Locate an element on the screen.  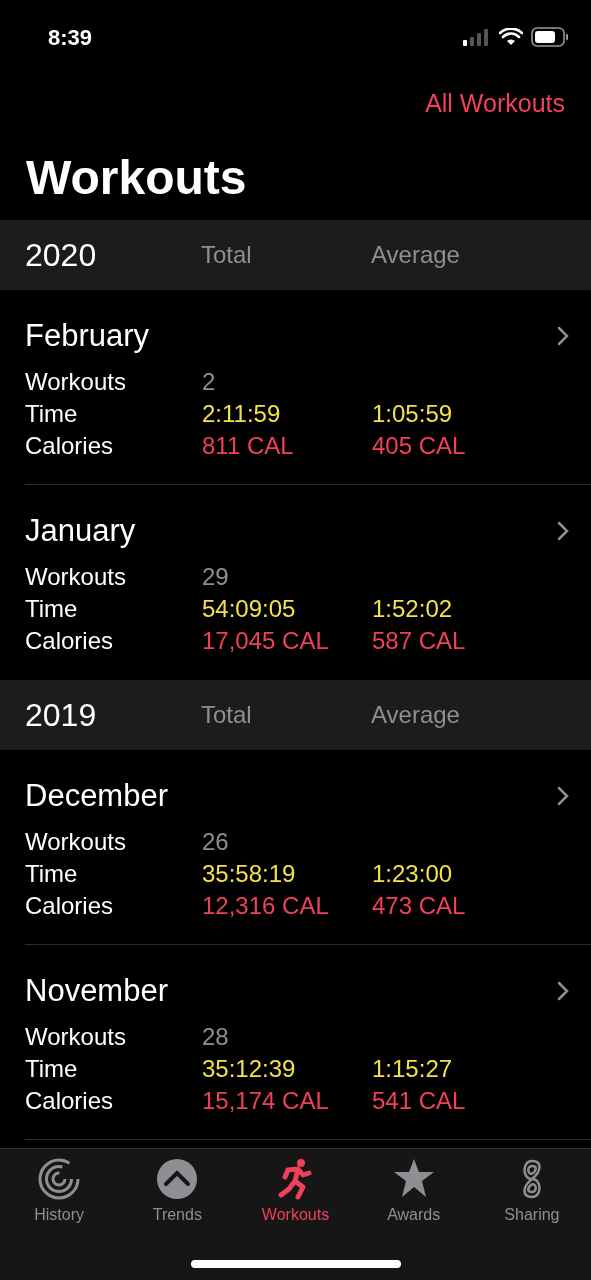
average-value: 1:23:00 is located at coordinates (412, 874).